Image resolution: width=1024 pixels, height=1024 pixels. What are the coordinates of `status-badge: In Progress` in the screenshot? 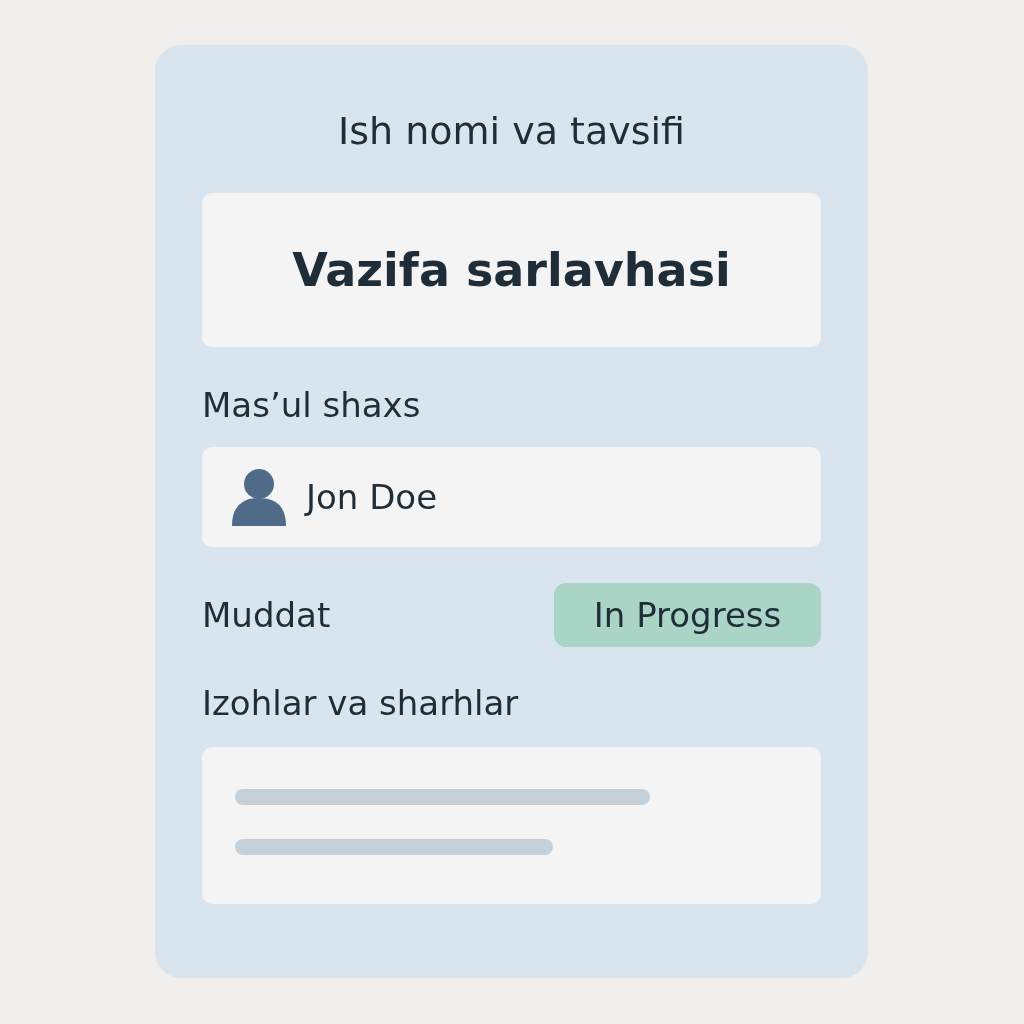 It's located at (687, 615).